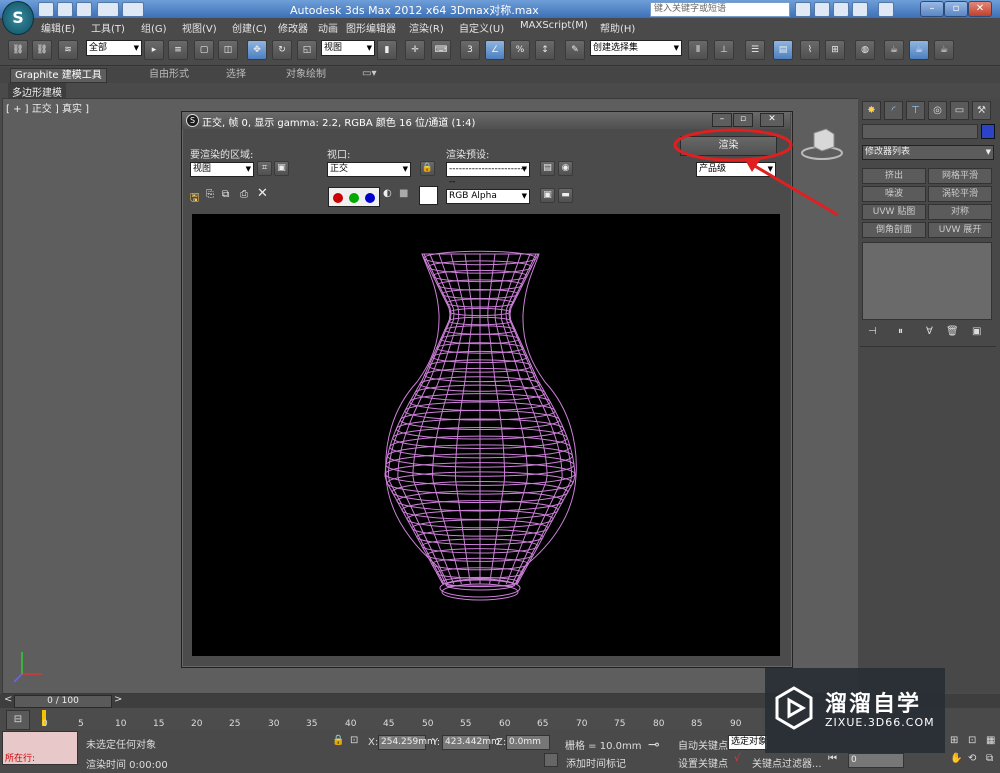 The width and height of the screenshot is (1000, 773). What do you see at coordinates (281, 168) in the screenshot?
I see `auto-region-icon: ▣` at bounding box center [281, 168].